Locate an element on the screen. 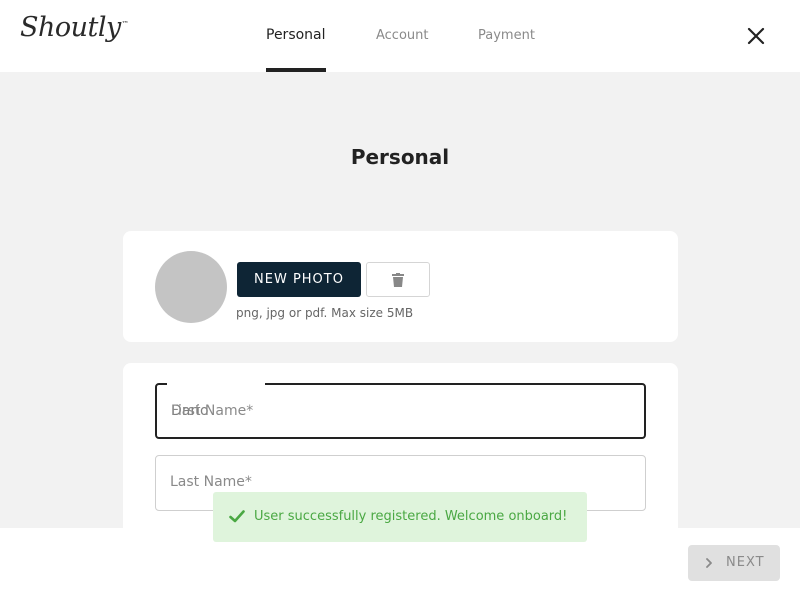 The width and height of the screenshot is (800, 600). tab-account: Account is located at coordinates (402, 35).